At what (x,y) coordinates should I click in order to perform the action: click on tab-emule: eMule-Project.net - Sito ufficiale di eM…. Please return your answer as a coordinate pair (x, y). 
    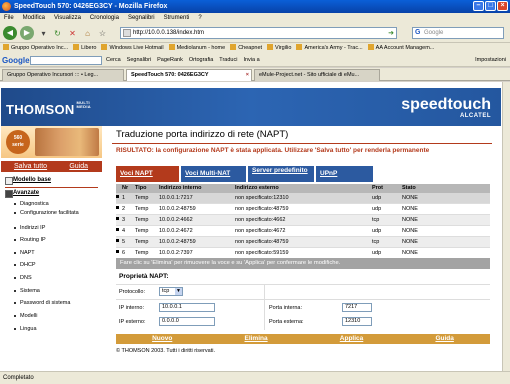
    Looking at the image, I should click on (317, 75).